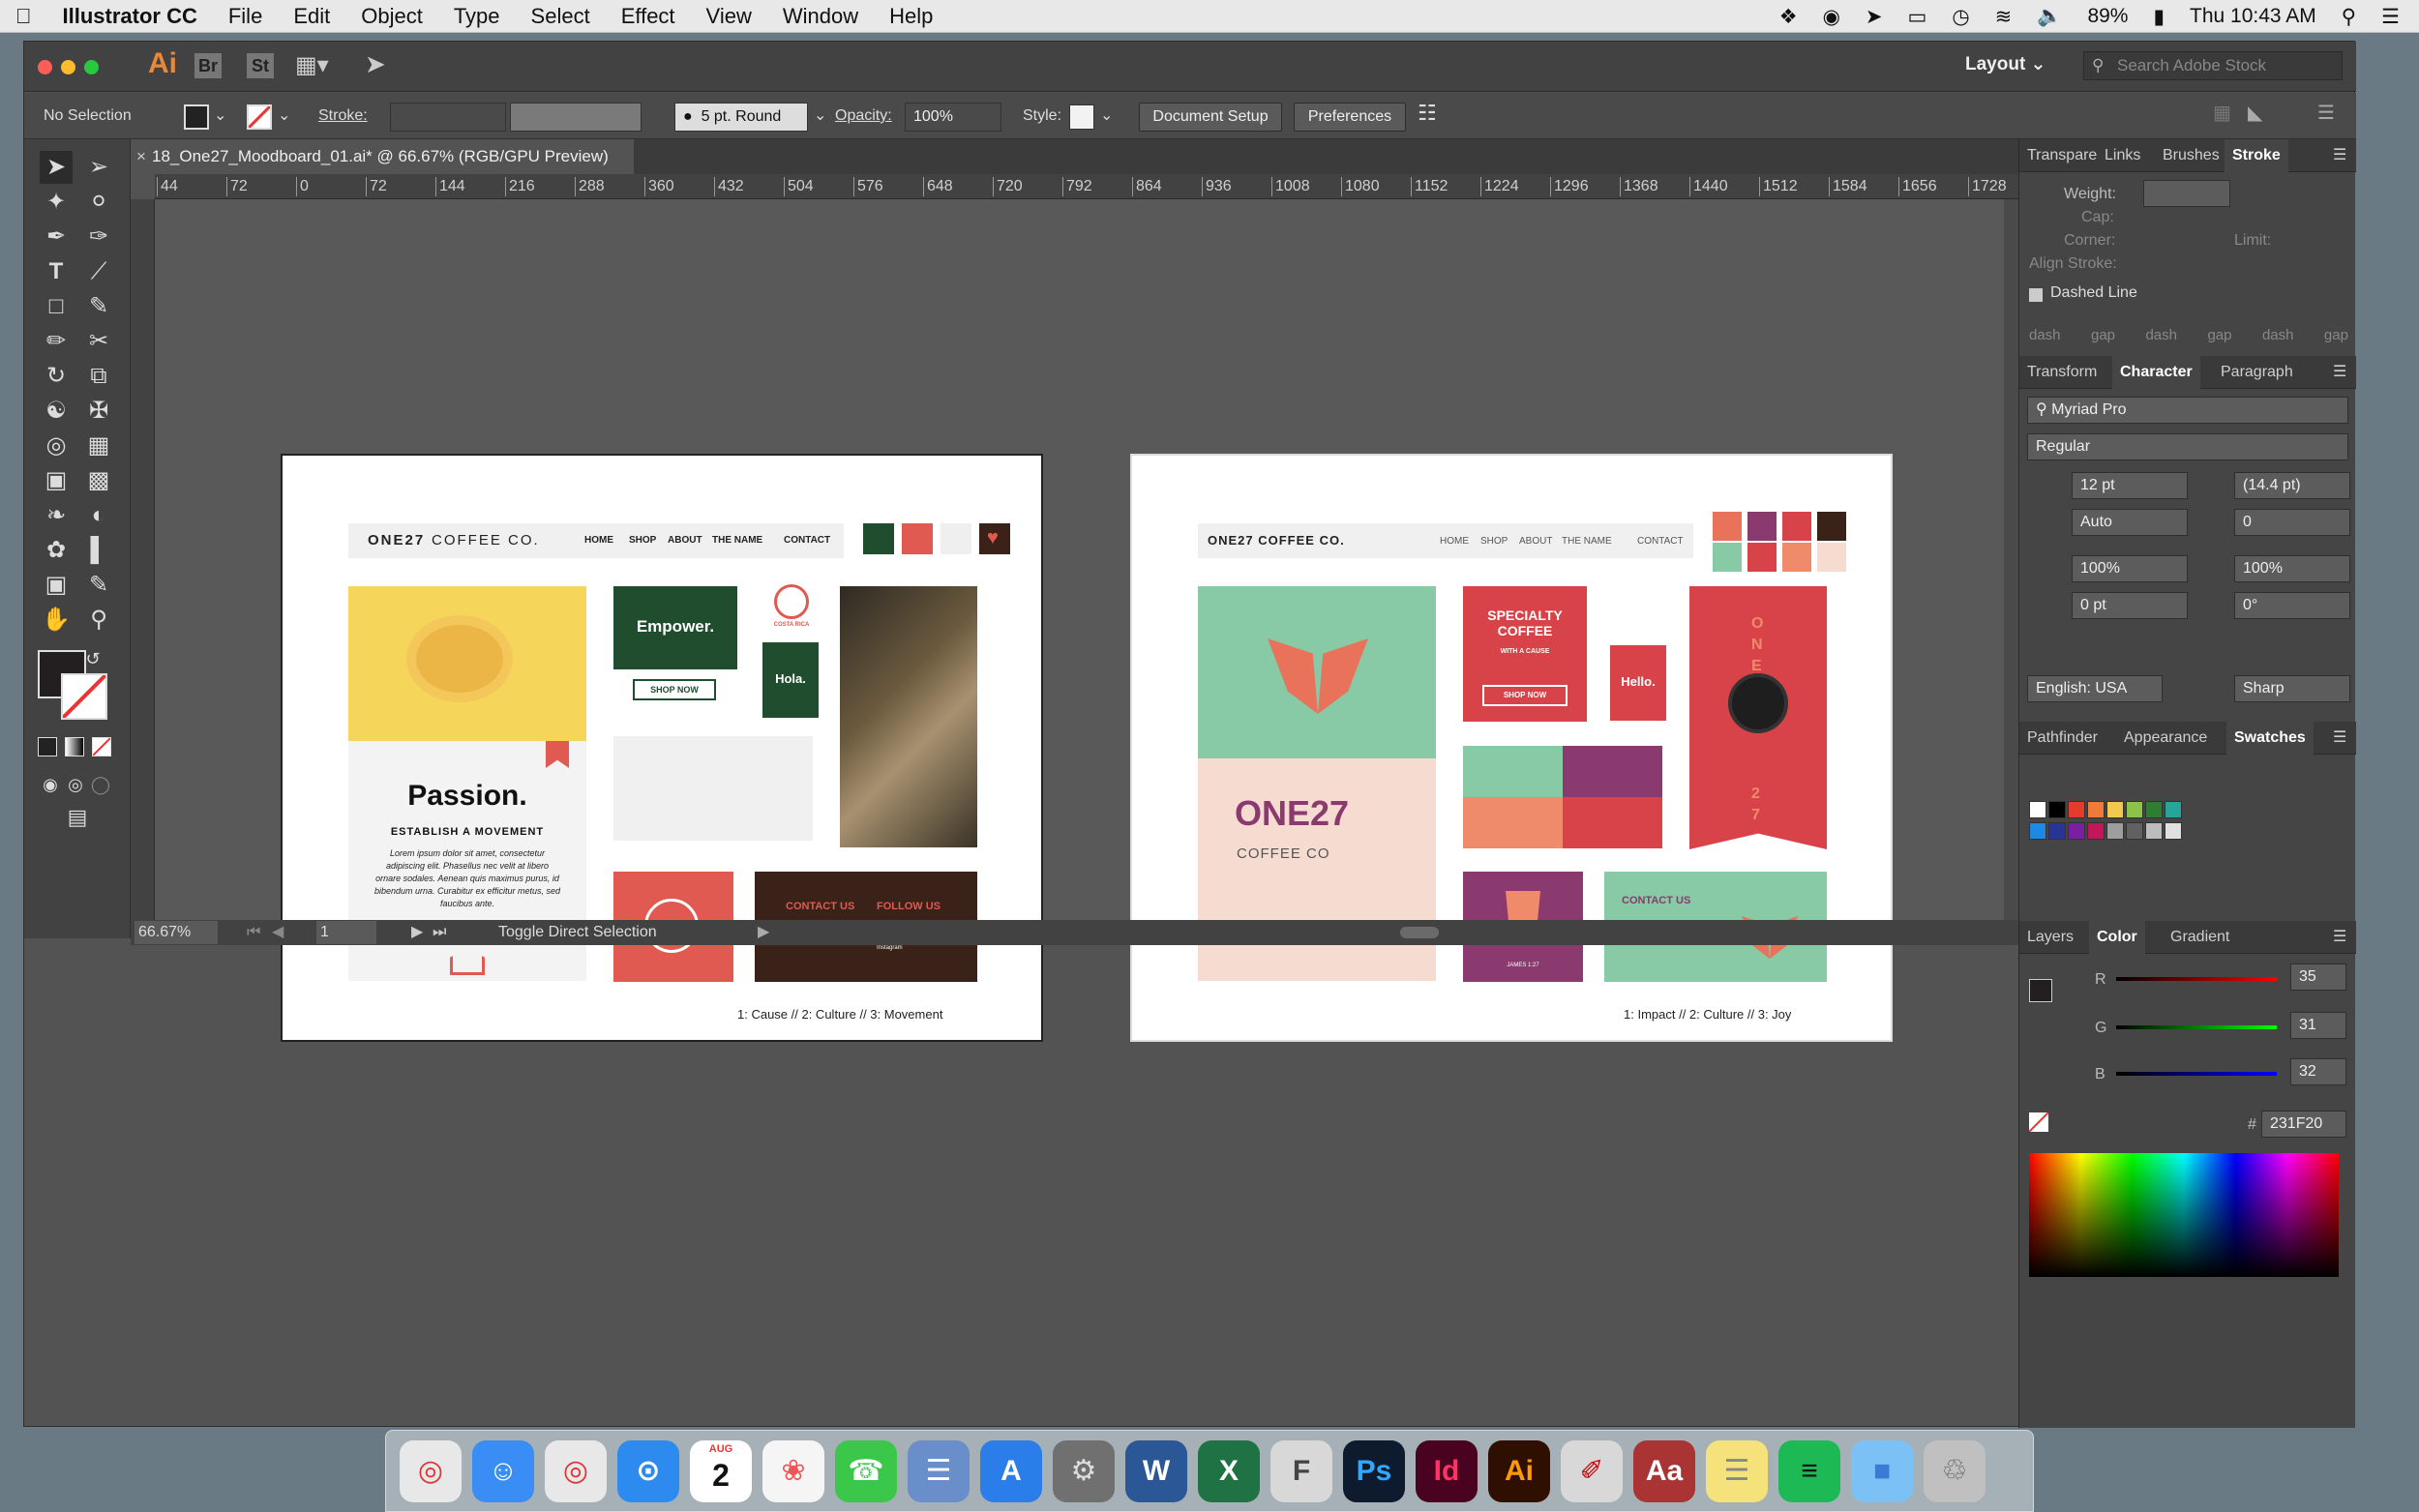 The height and width of the screenshot is (1512, 2419). I want to click on dock-app-excel-icon: X, so click(1229, 1471).